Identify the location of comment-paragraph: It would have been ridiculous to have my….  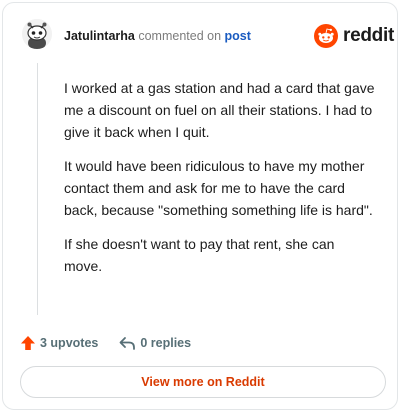
(218, 188).